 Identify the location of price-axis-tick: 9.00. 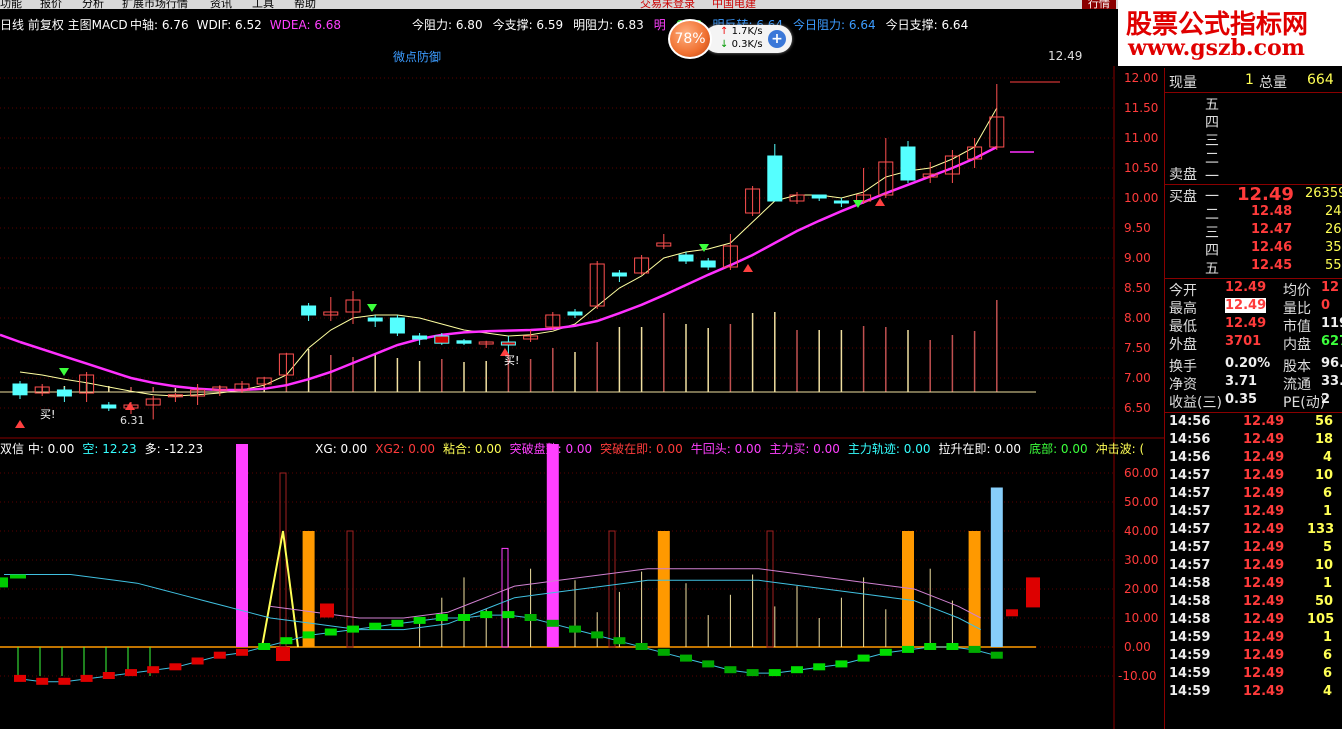
(1137, 258).